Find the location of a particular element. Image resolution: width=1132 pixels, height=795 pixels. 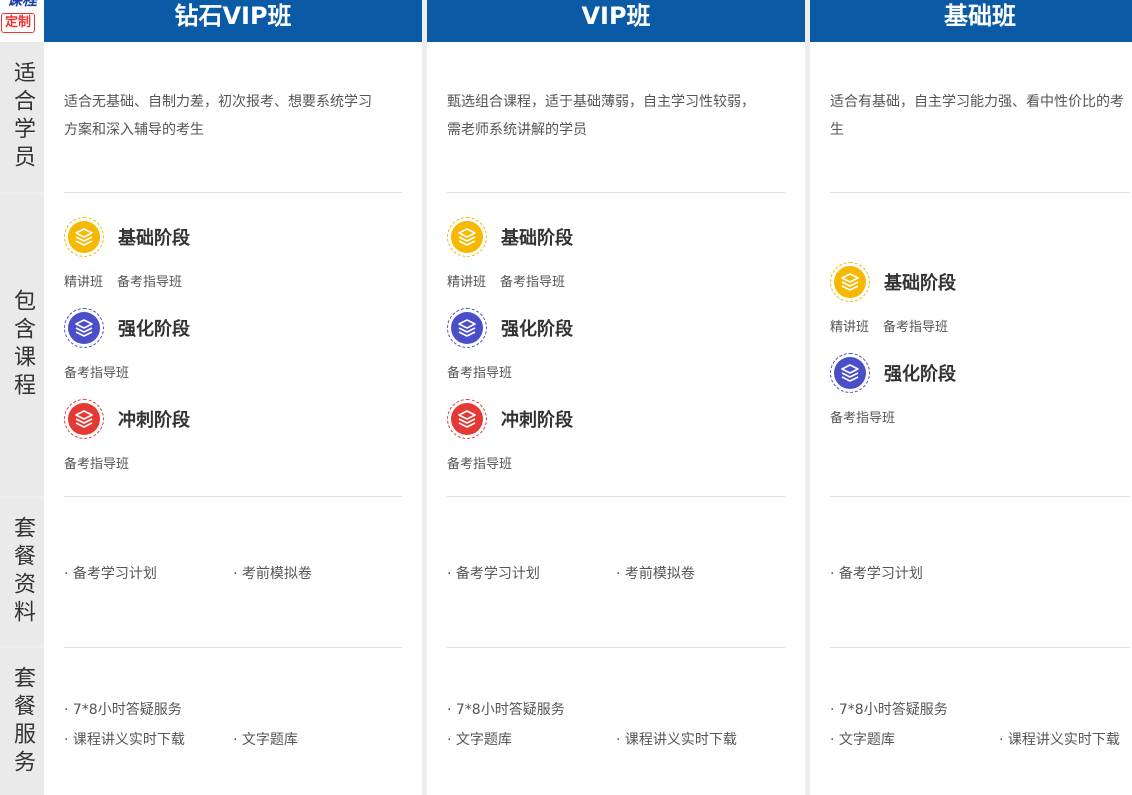

course-custom-logo: 课程 定制 is located at coordinates (22, 21).